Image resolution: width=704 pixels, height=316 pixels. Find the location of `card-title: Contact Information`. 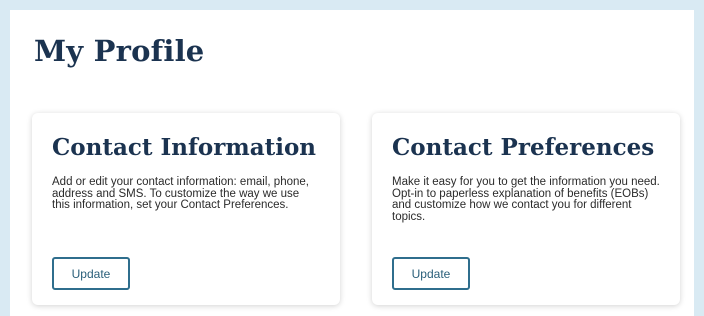

card-title: Contact Information is located at coordinates (184, 147).